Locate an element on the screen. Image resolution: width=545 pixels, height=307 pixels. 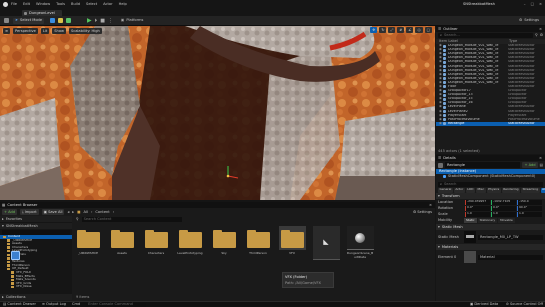
derived-data-button: ▣ Derived Data is located at coordinates (484, 304).